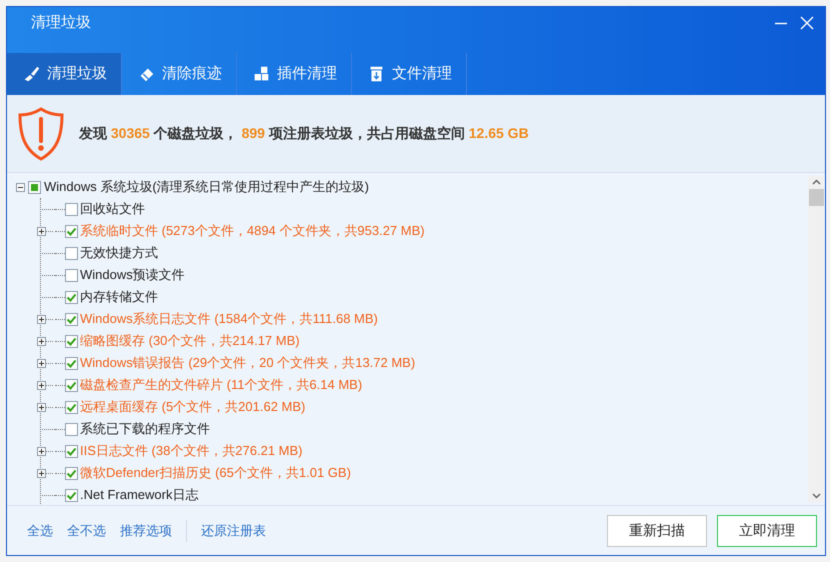 The image size is (830, 562). What do you see at coordinates (252, 231) in the screenshot?
I see `tree-item-label: 系统临时文件 (5273个文件，4894 个文件夹，共953.27 MB)` at bounding box center [252, 231].